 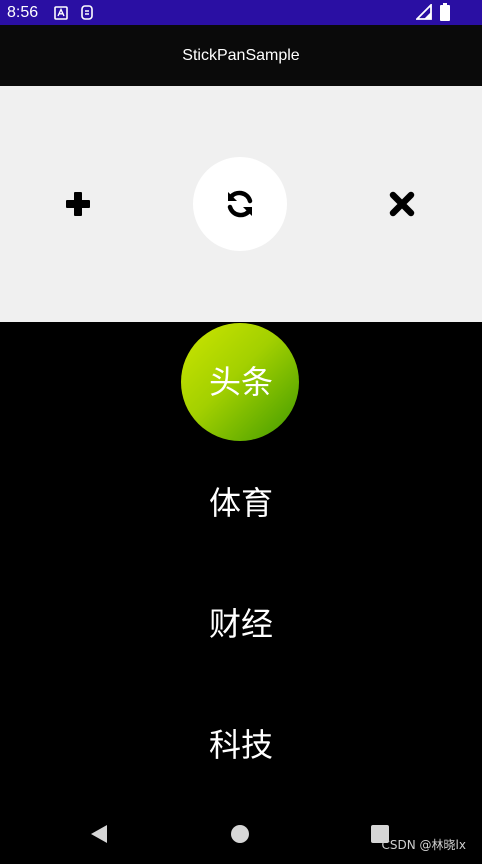 I want to click on tab-label: 财经, so click(x=240, y=624).